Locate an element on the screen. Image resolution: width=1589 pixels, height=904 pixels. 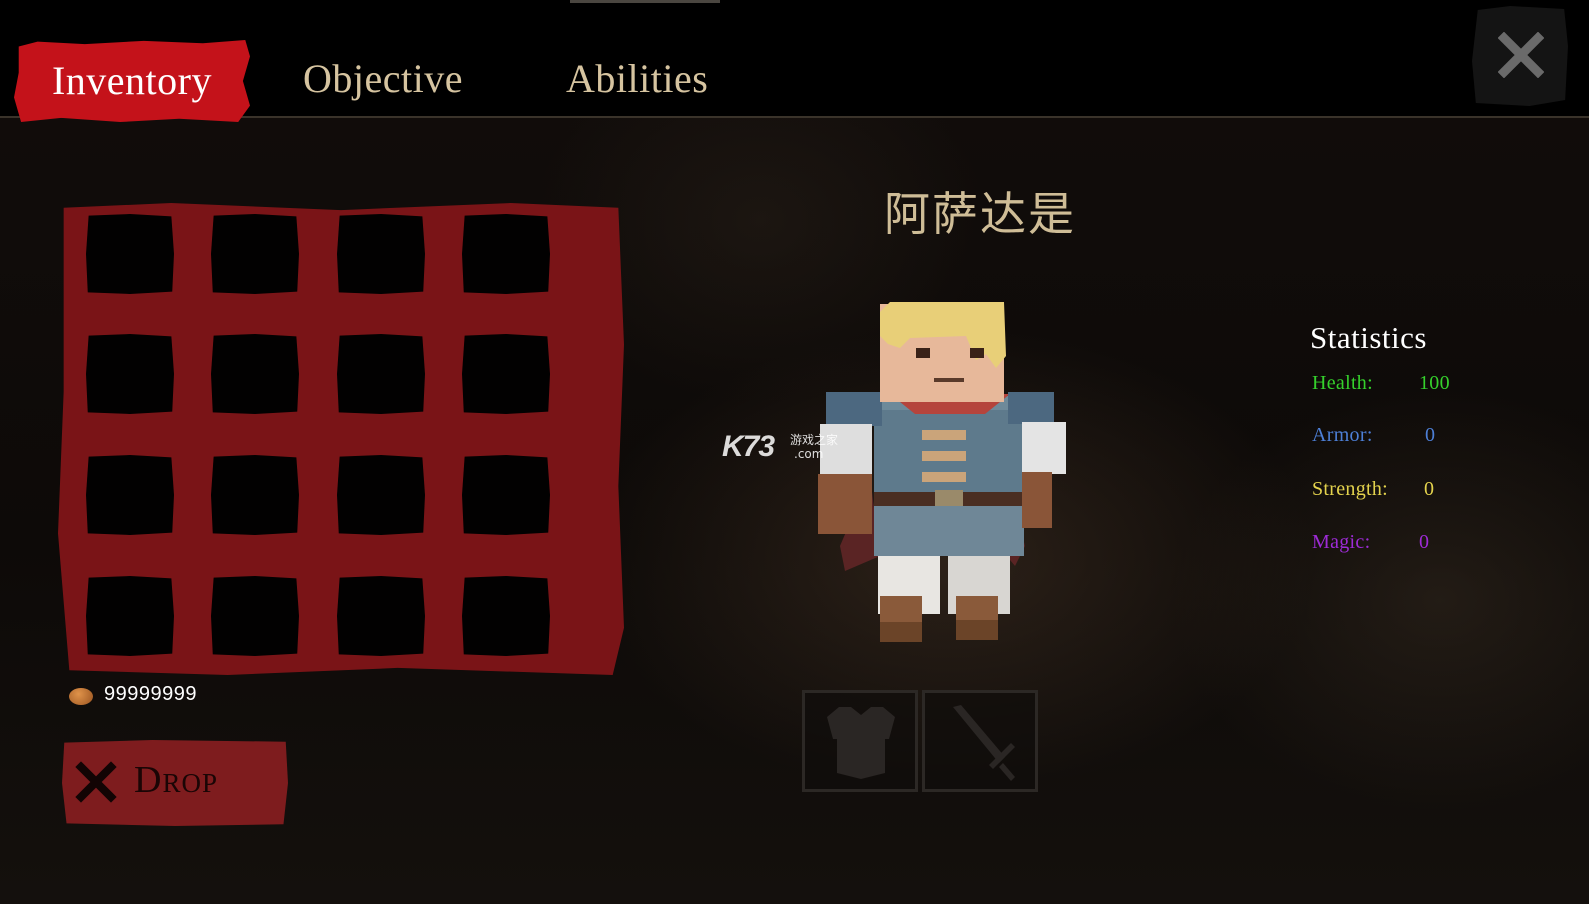
top-tab-bar: Inventory Objective Abilities is located at coordinates (794, 61).